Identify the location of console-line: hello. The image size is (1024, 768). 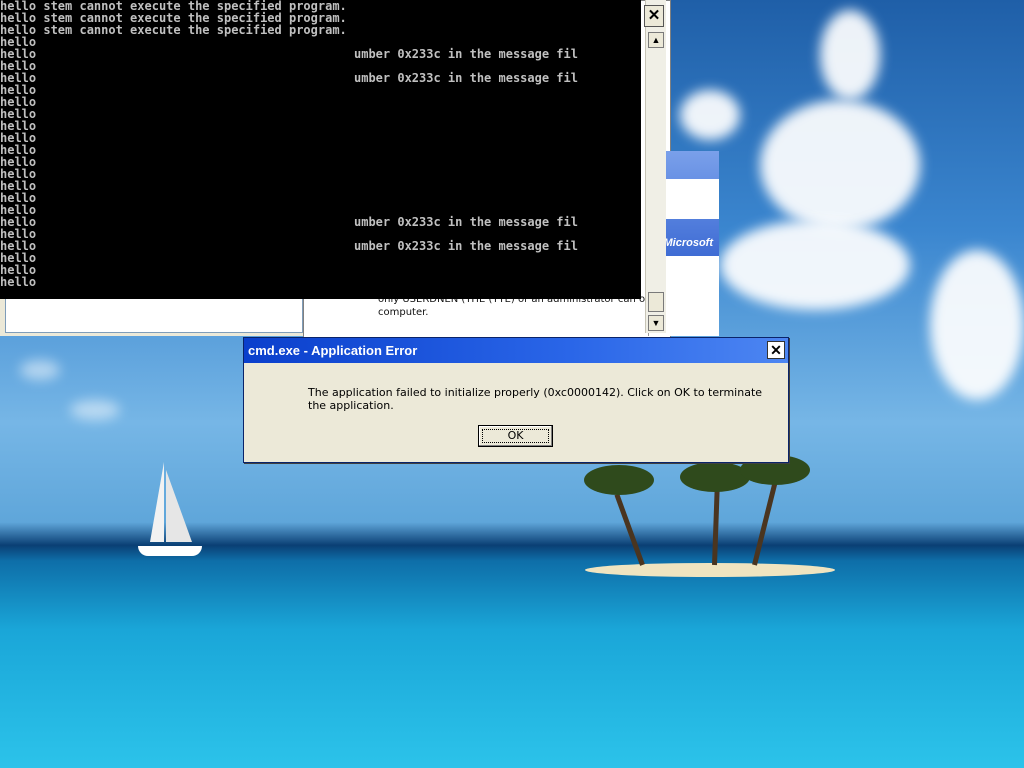
(18, 282).